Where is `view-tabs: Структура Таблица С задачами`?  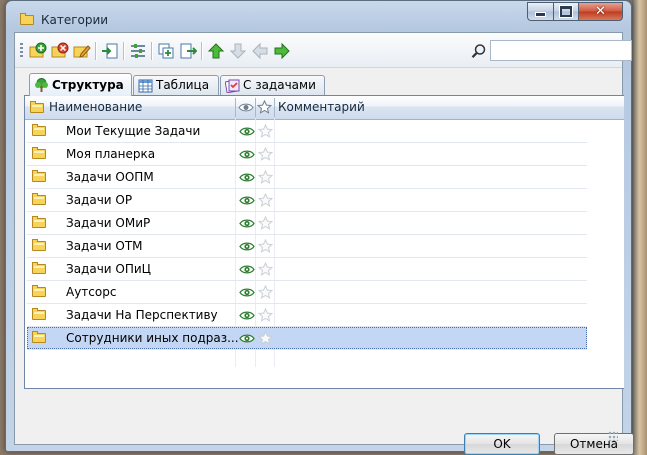 view-tabs: Структура Таблица С задачами is located at coordinates (325, 84).